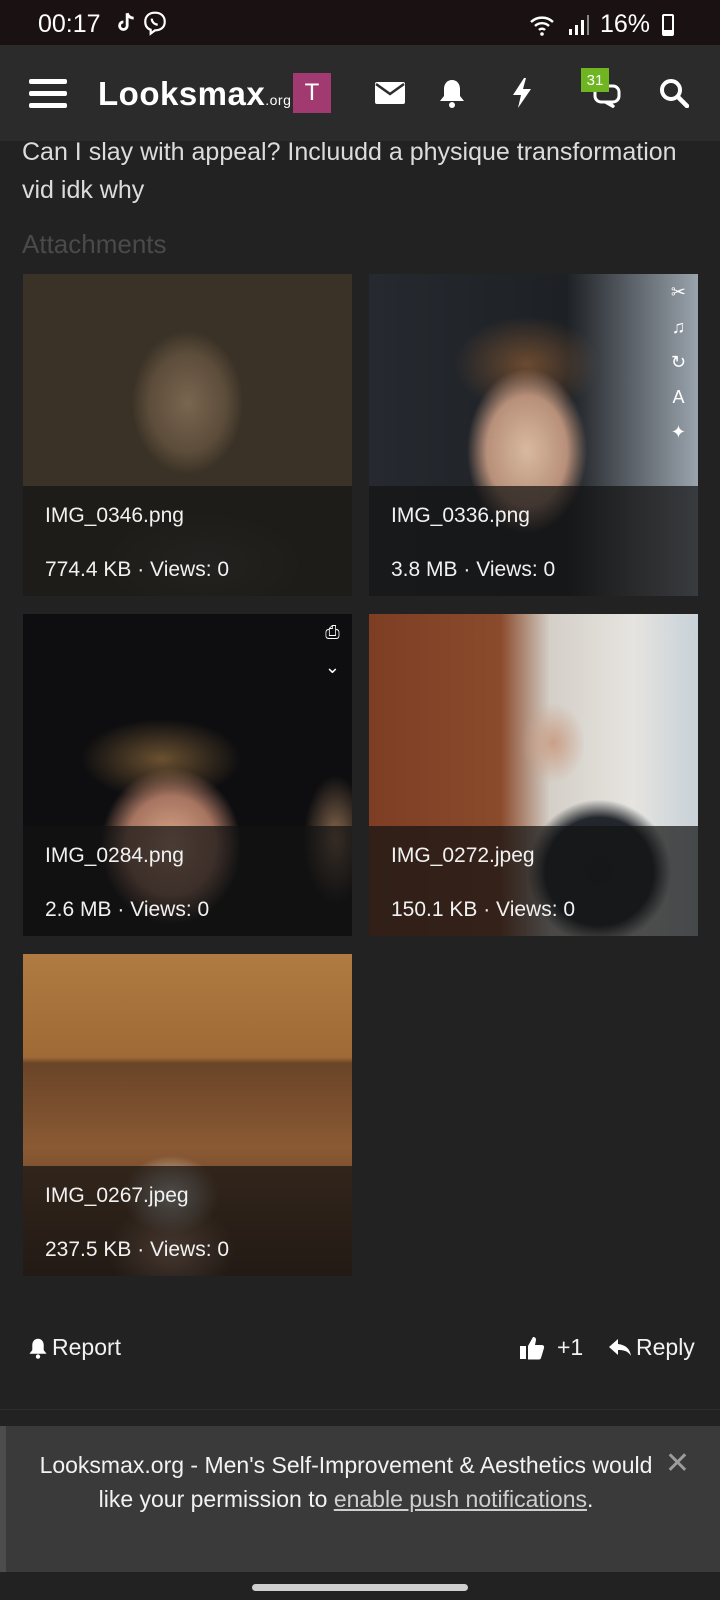 This screenshot has height=1600, width=720. What do you see at coordinates (590, 1499) in the screenshot?
I see `notification-text-end: .` at bounding box center [590, 1499].